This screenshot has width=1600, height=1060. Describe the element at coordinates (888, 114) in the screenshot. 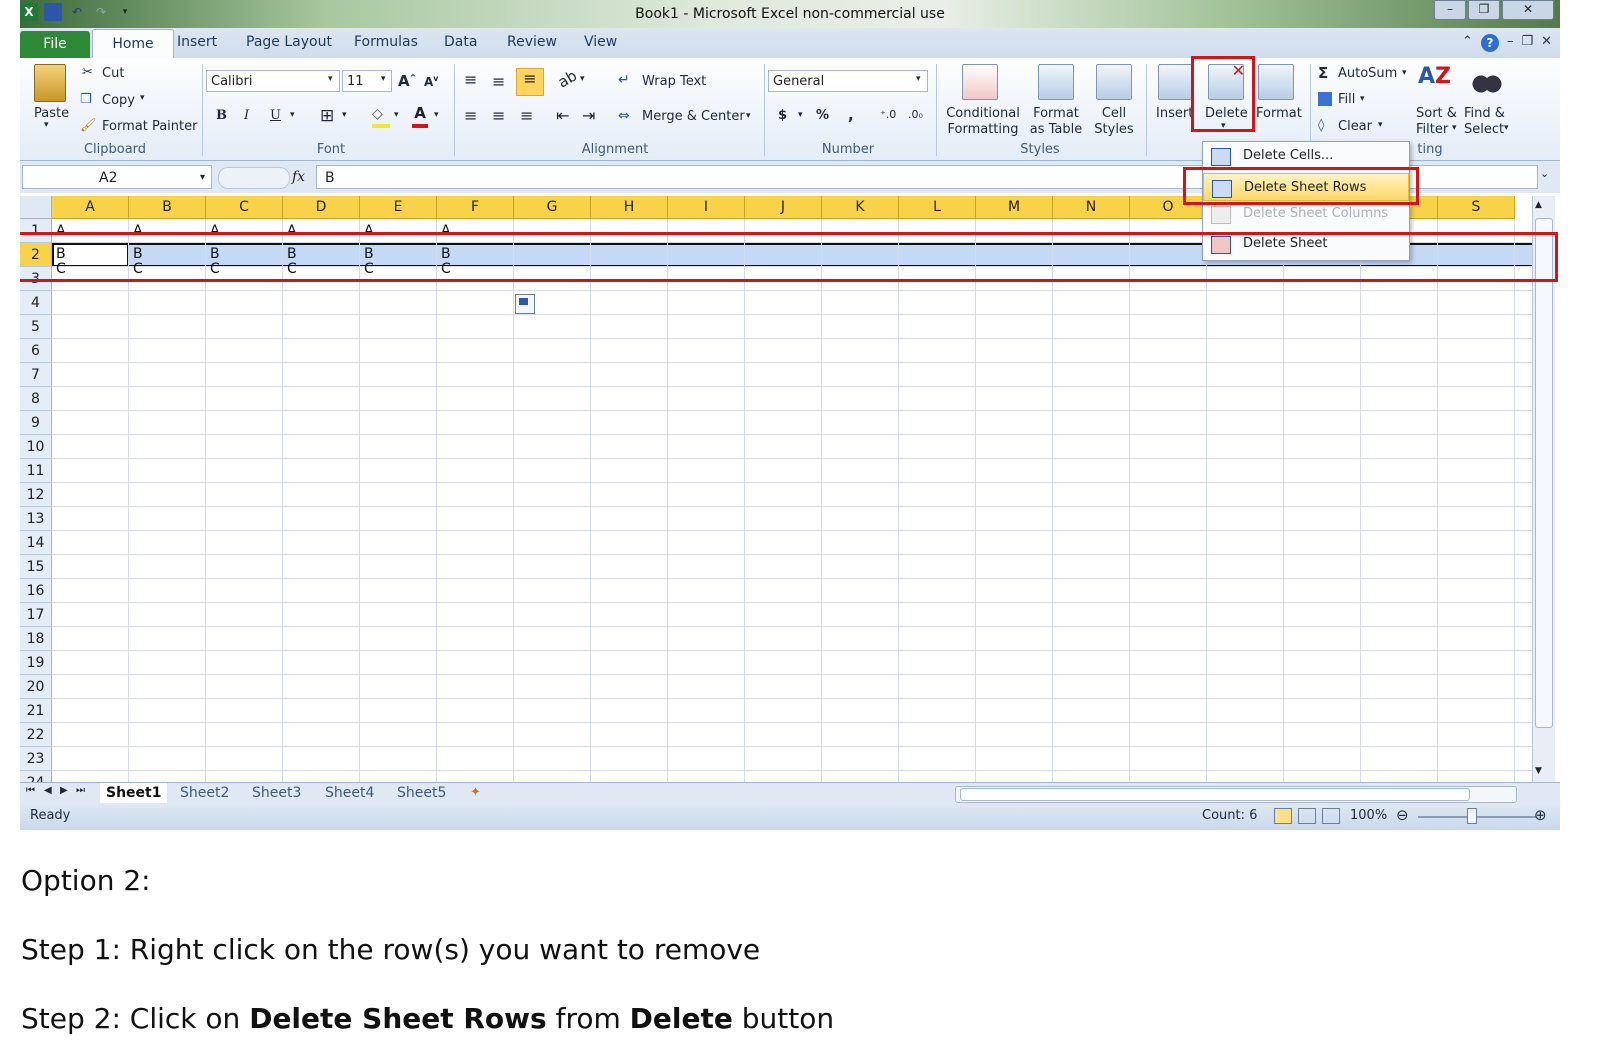

I see `increase-decimal-icon: ⁺.0` at that location.